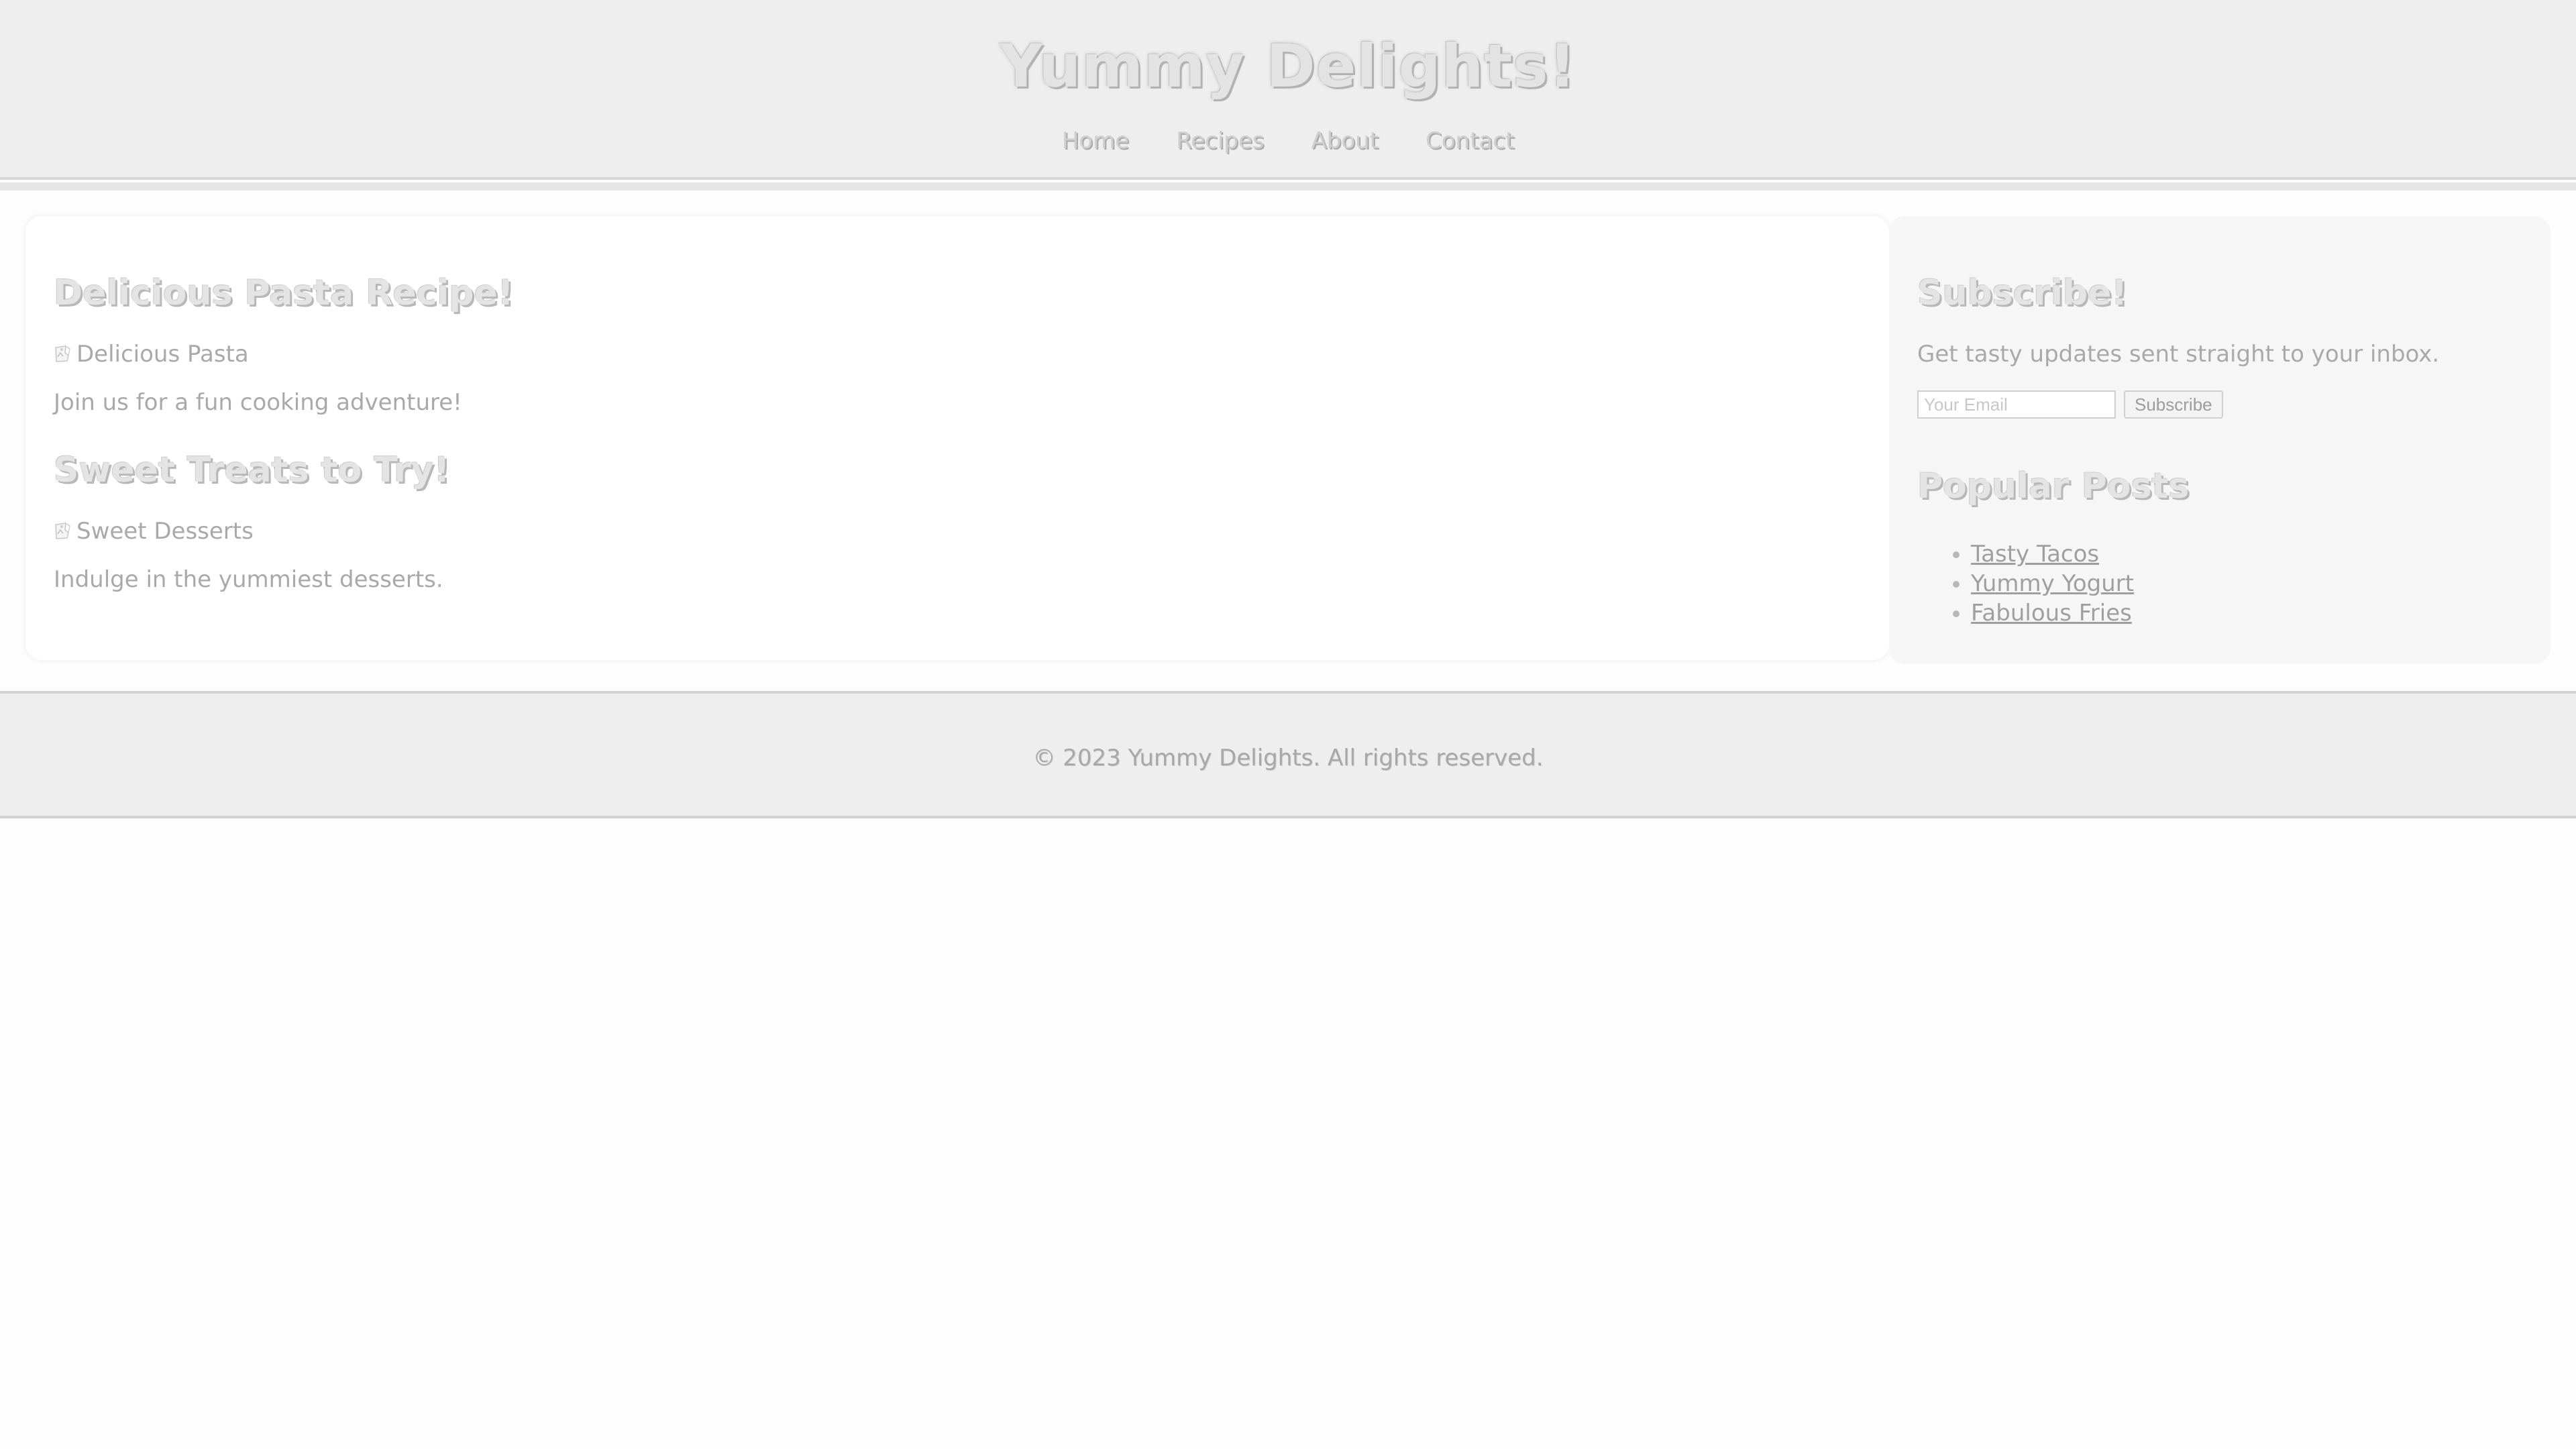 This screenshot has width=2576, height=1449. Describe the element at coordinates (248, 579) in the screenshot. I see `post-text: Indulge in the yummiest desserts.` at that location.